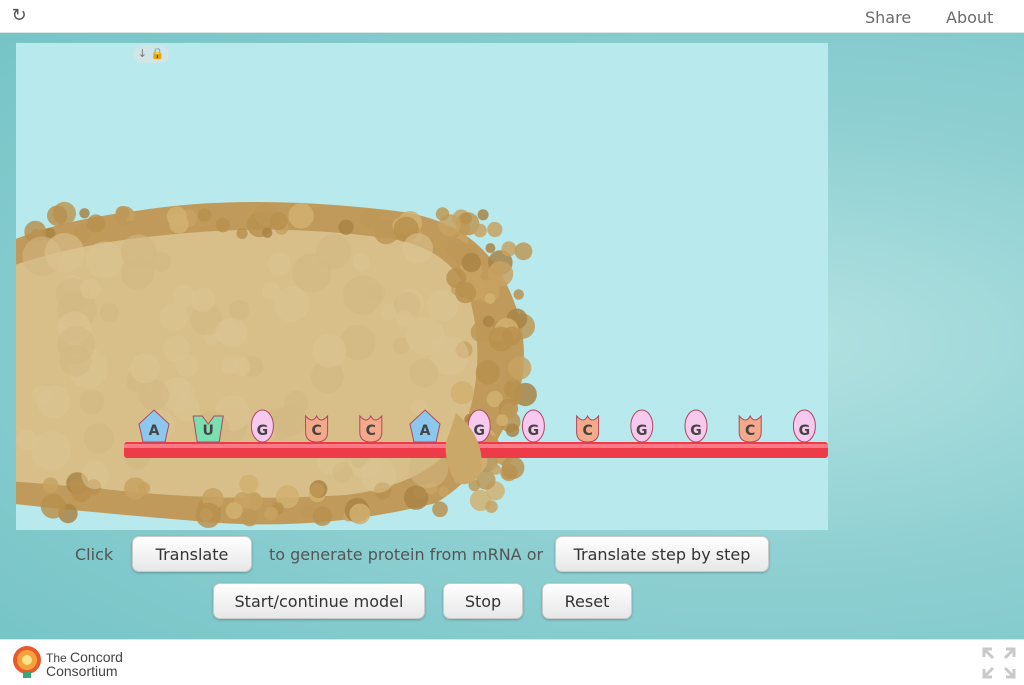  Describe the element at coordinates (662, 554) in the screenshot. I see `translate-step-button: Translate step by step` at that location.